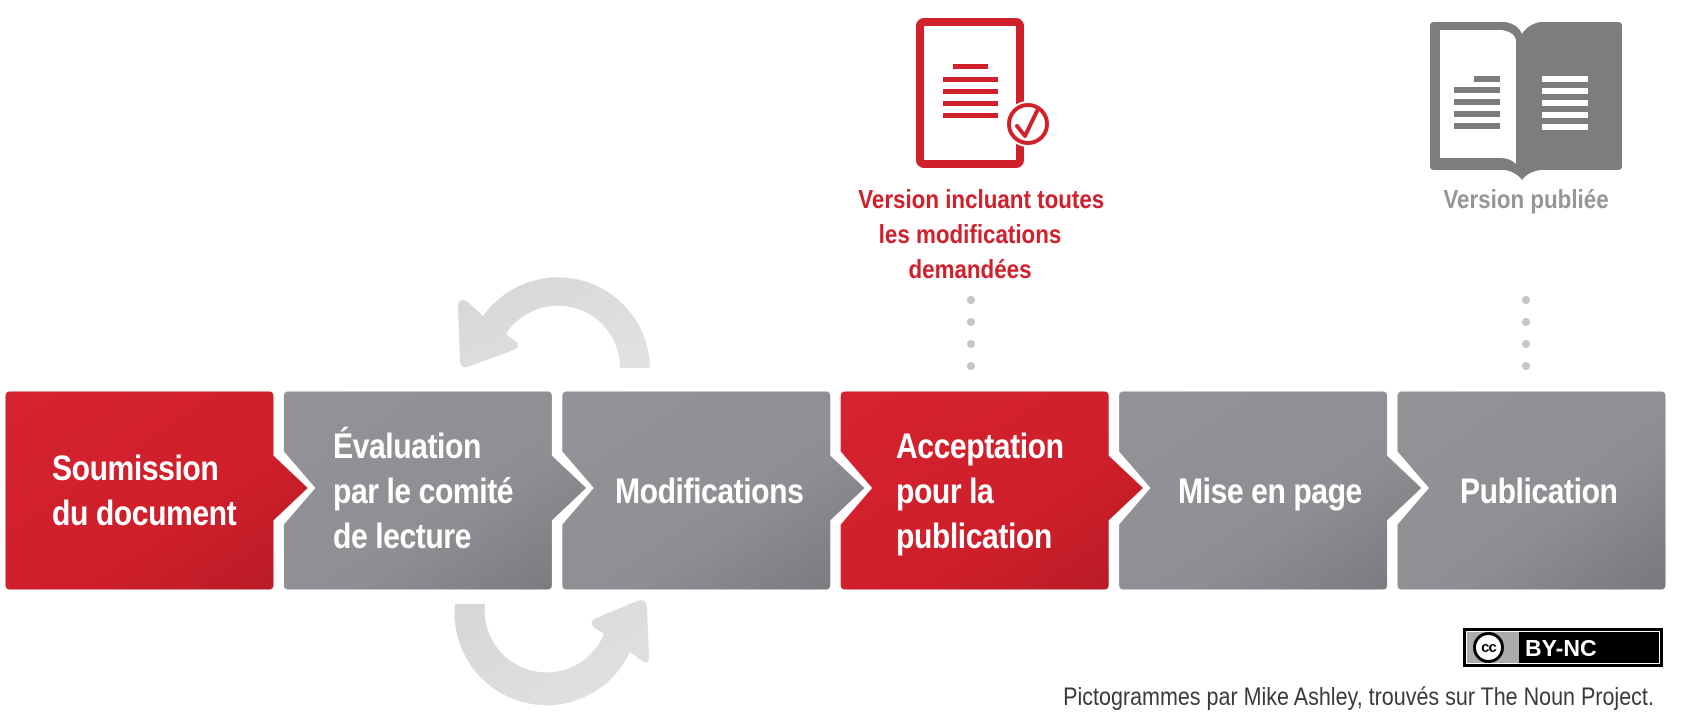 The width and height of the screenshot is (1690, 713). Describe the element at coordinates (981, 199) in the screenshot. I see `annotation-line: Version incluant toutes` at that location.